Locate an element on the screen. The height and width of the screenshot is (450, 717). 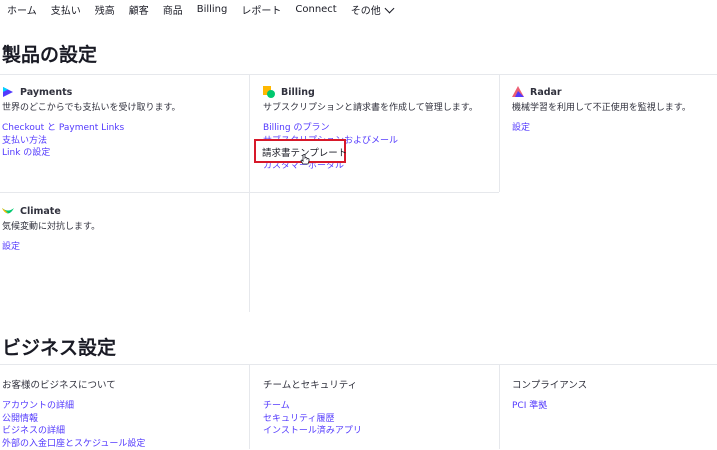
team-link: チーム is located at coordinates (312, 406).